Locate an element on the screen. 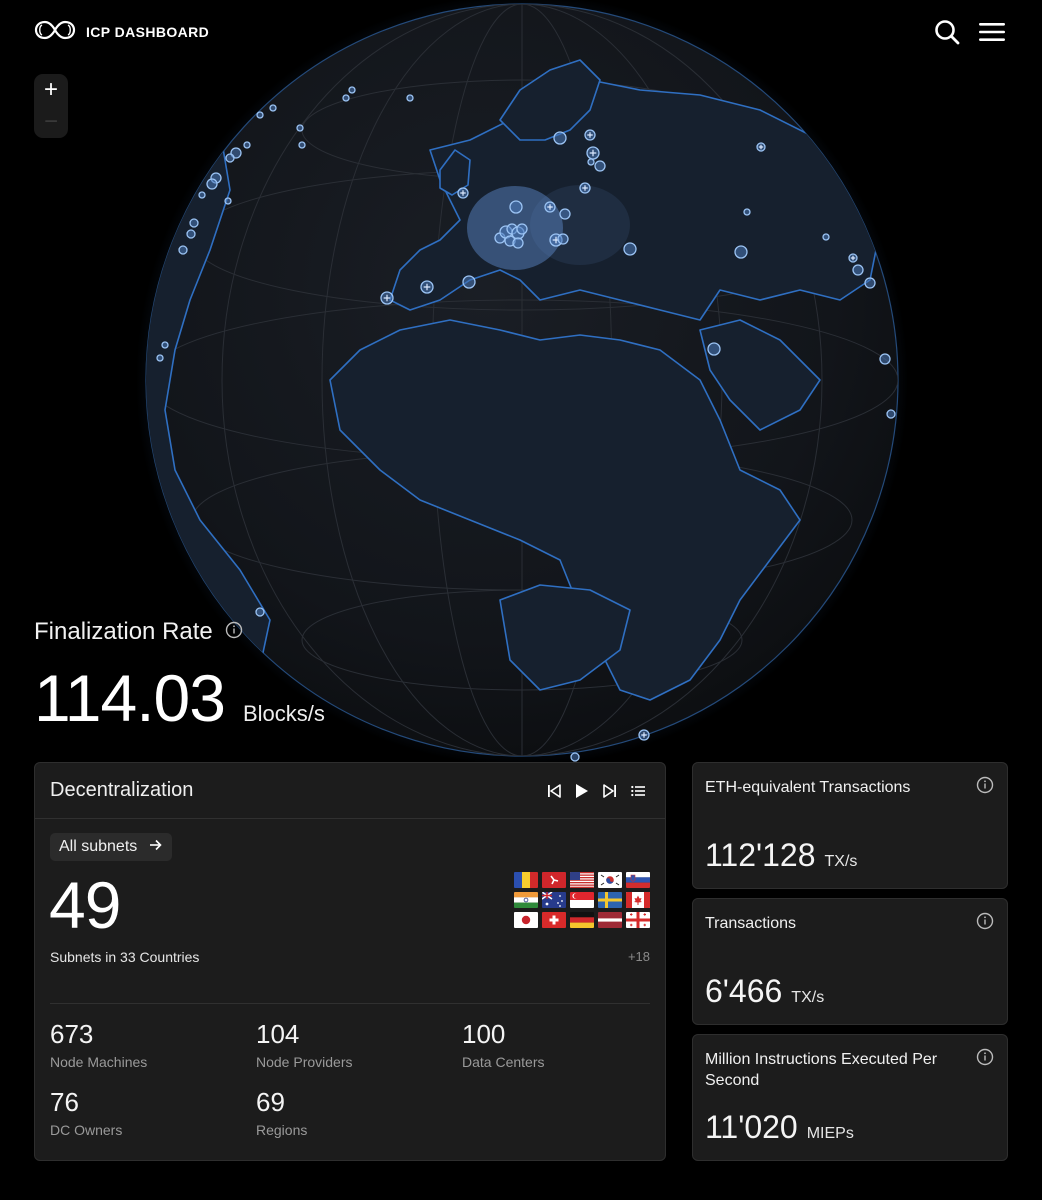 The image size is (1042, 1200). stat-node-machines: 673 Node Machines is located at coordinates (98, 1044).